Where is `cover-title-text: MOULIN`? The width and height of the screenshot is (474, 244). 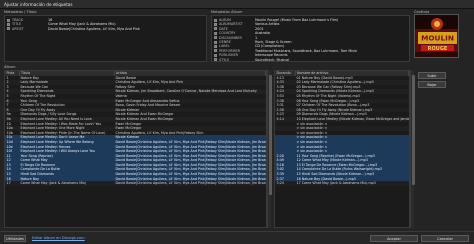 cover-title-text: MOULIN is located at coordinates (437, 38).